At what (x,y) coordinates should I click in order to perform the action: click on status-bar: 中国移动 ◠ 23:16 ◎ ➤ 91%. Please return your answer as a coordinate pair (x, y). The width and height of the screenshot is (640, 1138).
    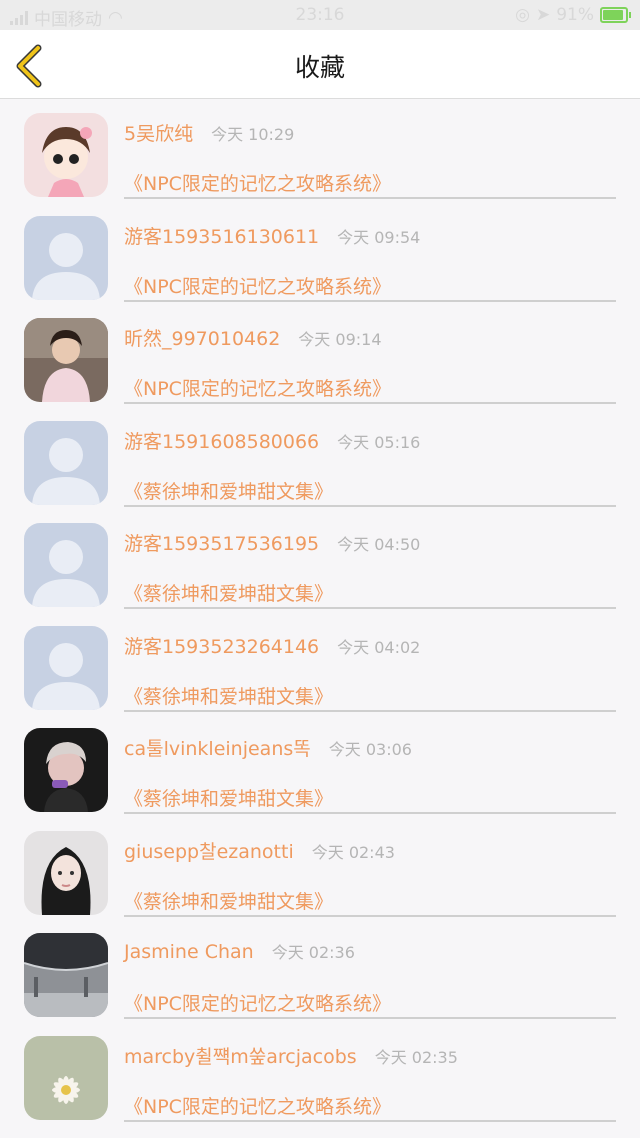
    Looking at the image, I should click on (320, 15).